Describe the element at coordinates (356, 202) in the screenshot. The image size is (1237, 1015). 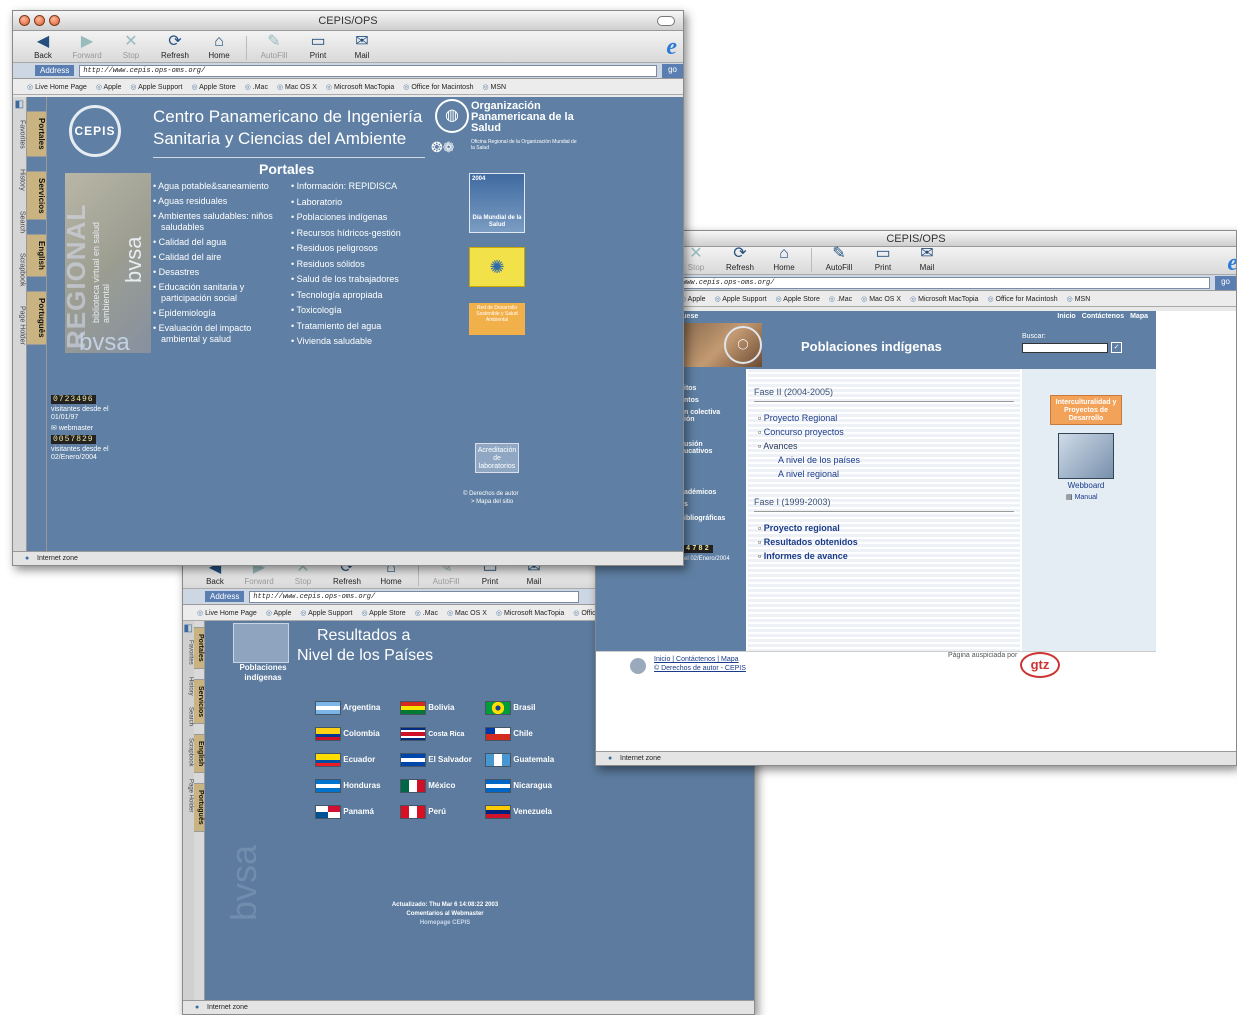
I see `portal-link: • Laboratorio` at that location.